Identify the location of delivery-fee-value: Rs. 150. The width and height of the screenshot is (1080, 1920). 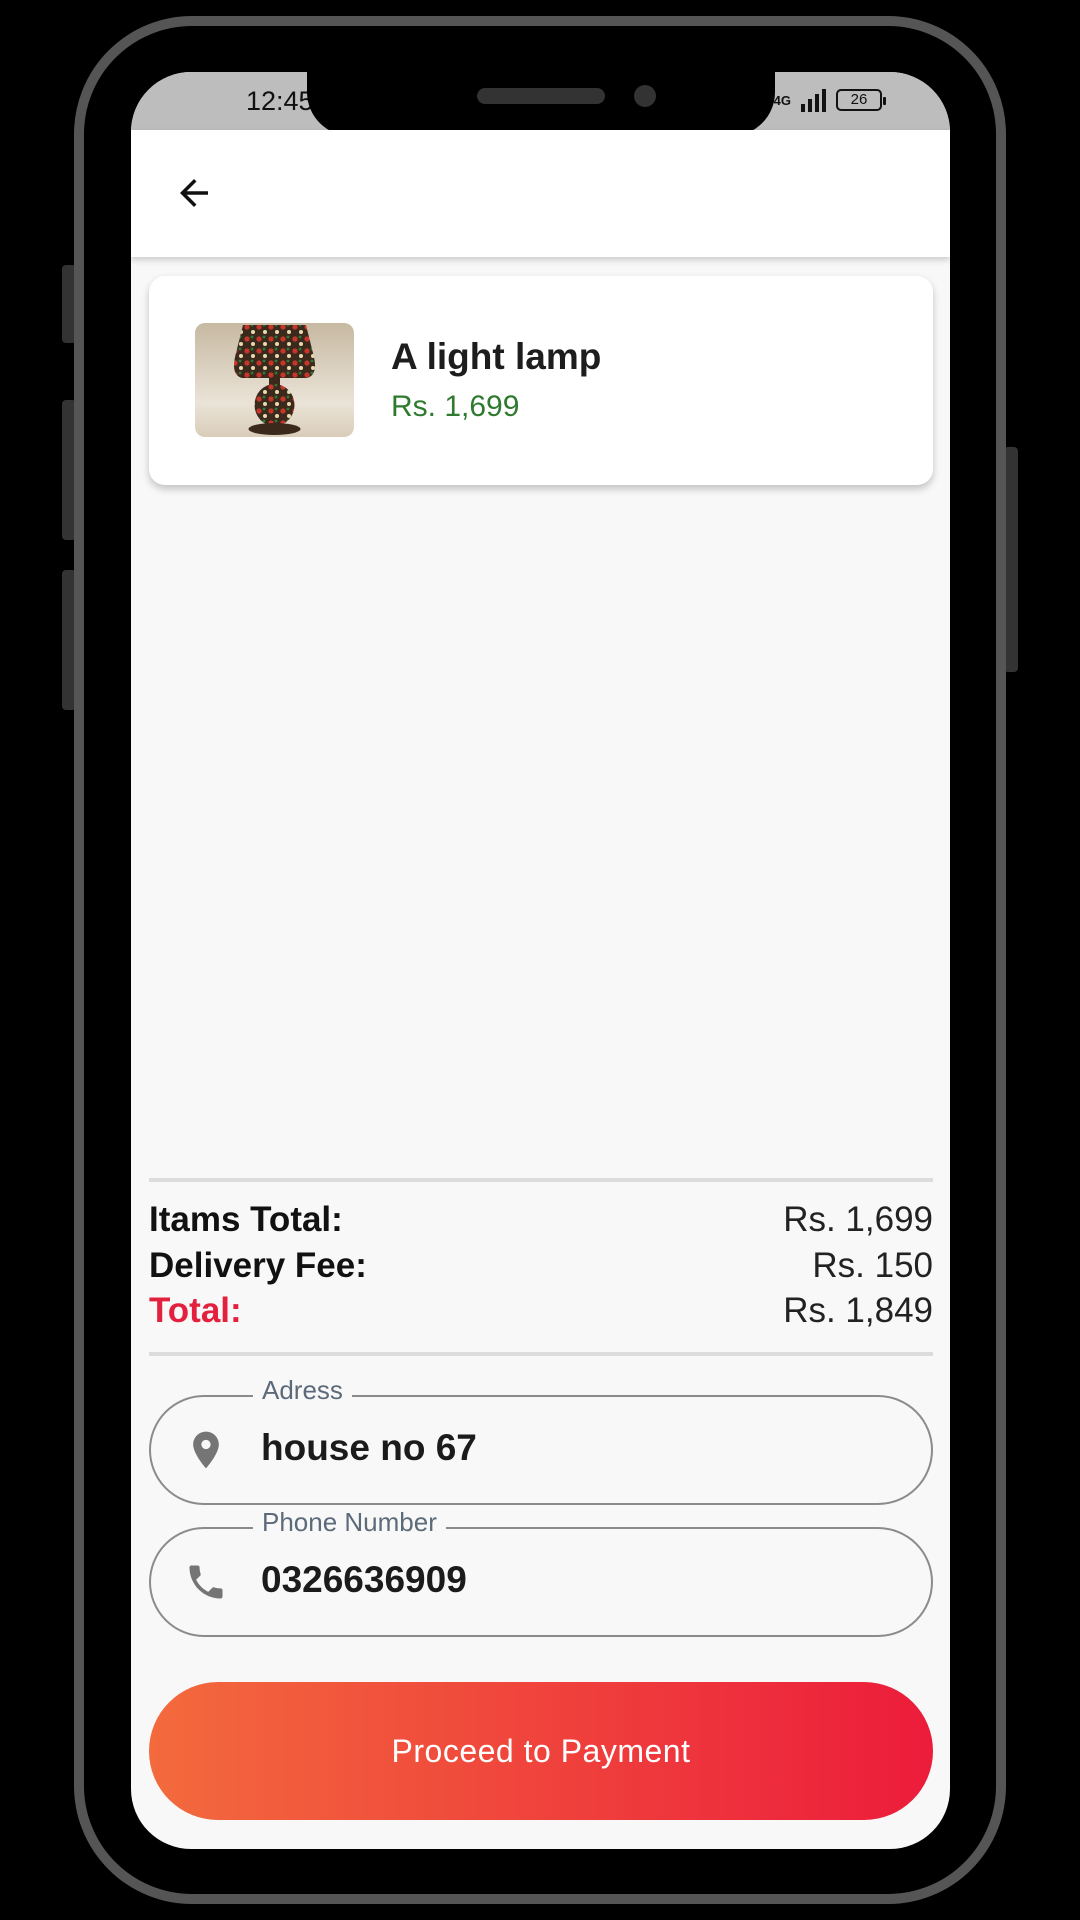
(872, 1265).